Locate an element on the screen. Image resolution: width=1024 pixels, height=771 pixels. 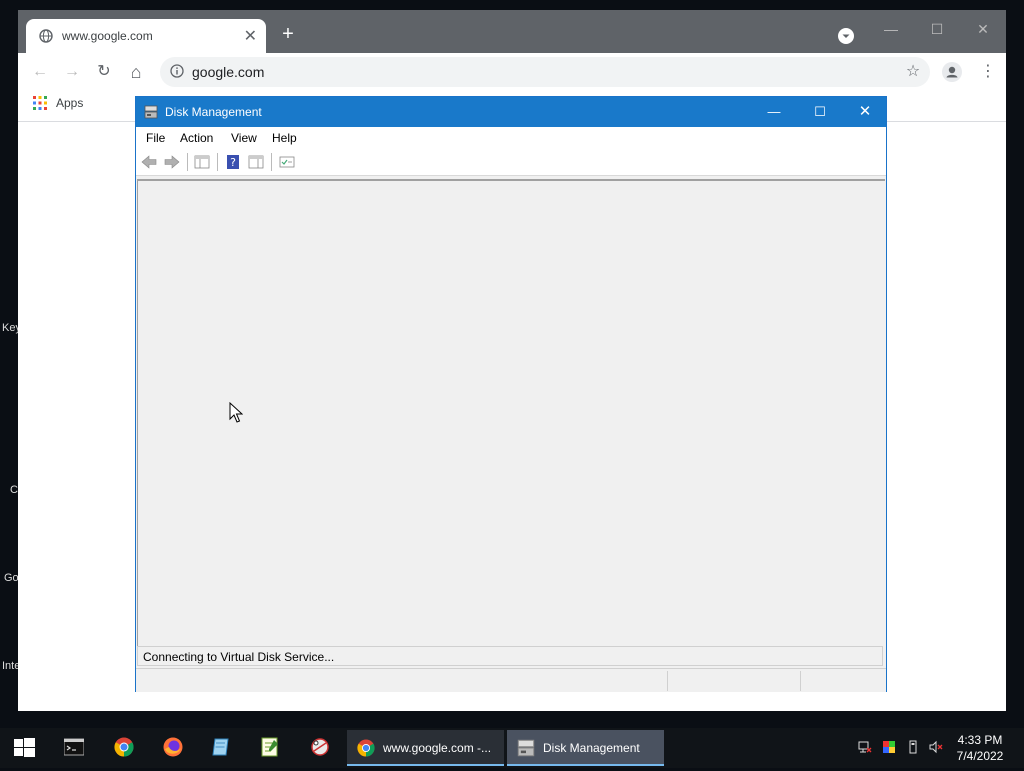
profile-button is located at coordinates (952, 72).